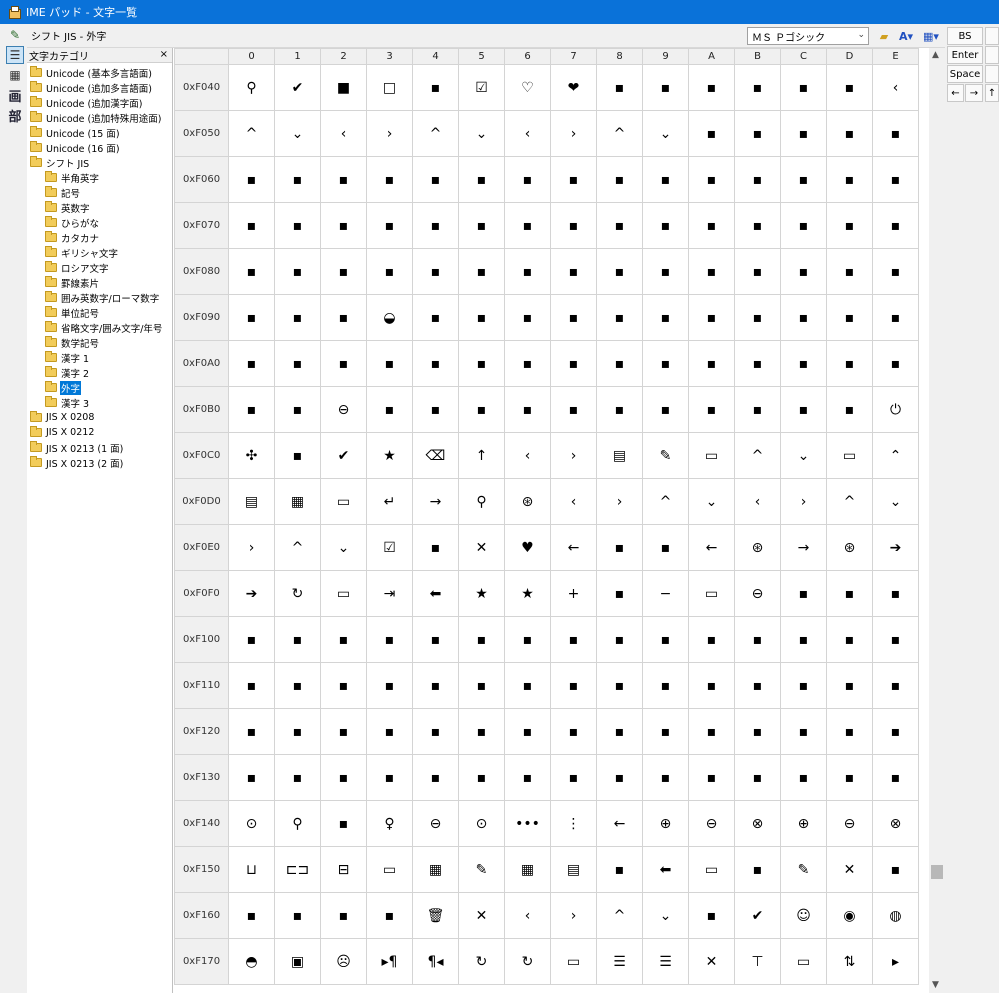 The image size is (999, 993). I want to click on char-cell: ✣, so click(251, 455).